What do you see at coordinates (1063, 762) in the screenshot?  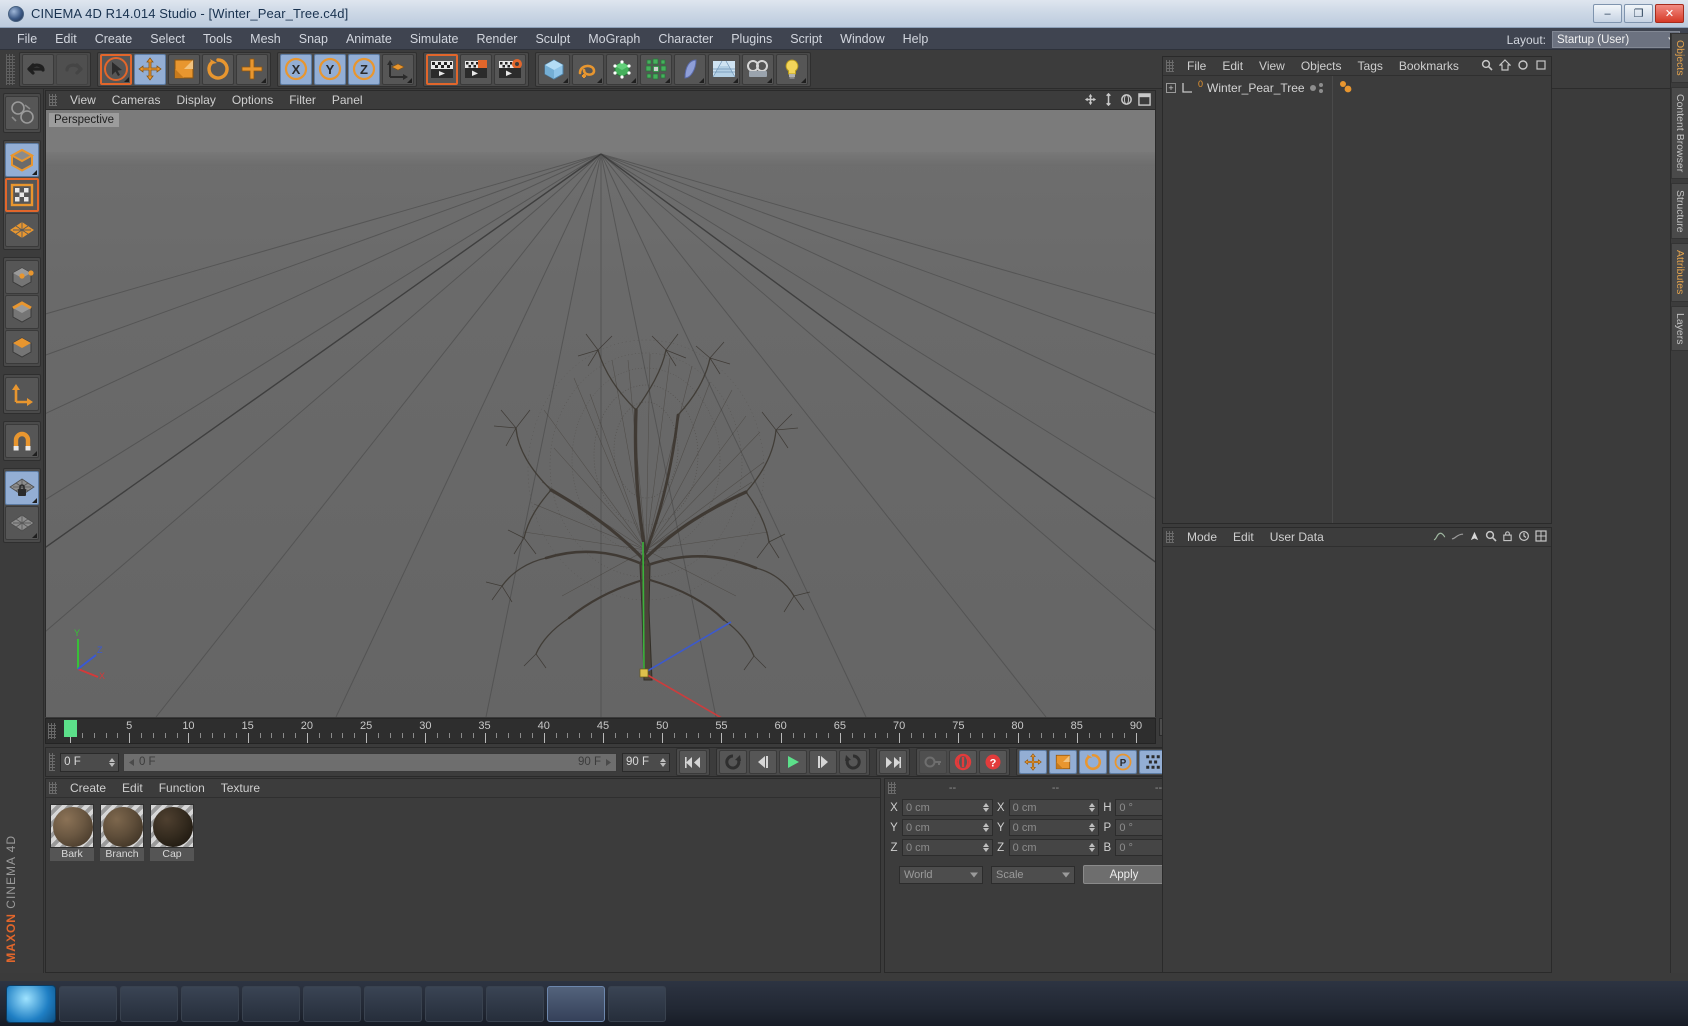 I see `record-scale-button` at bounding box center [1063, 762].